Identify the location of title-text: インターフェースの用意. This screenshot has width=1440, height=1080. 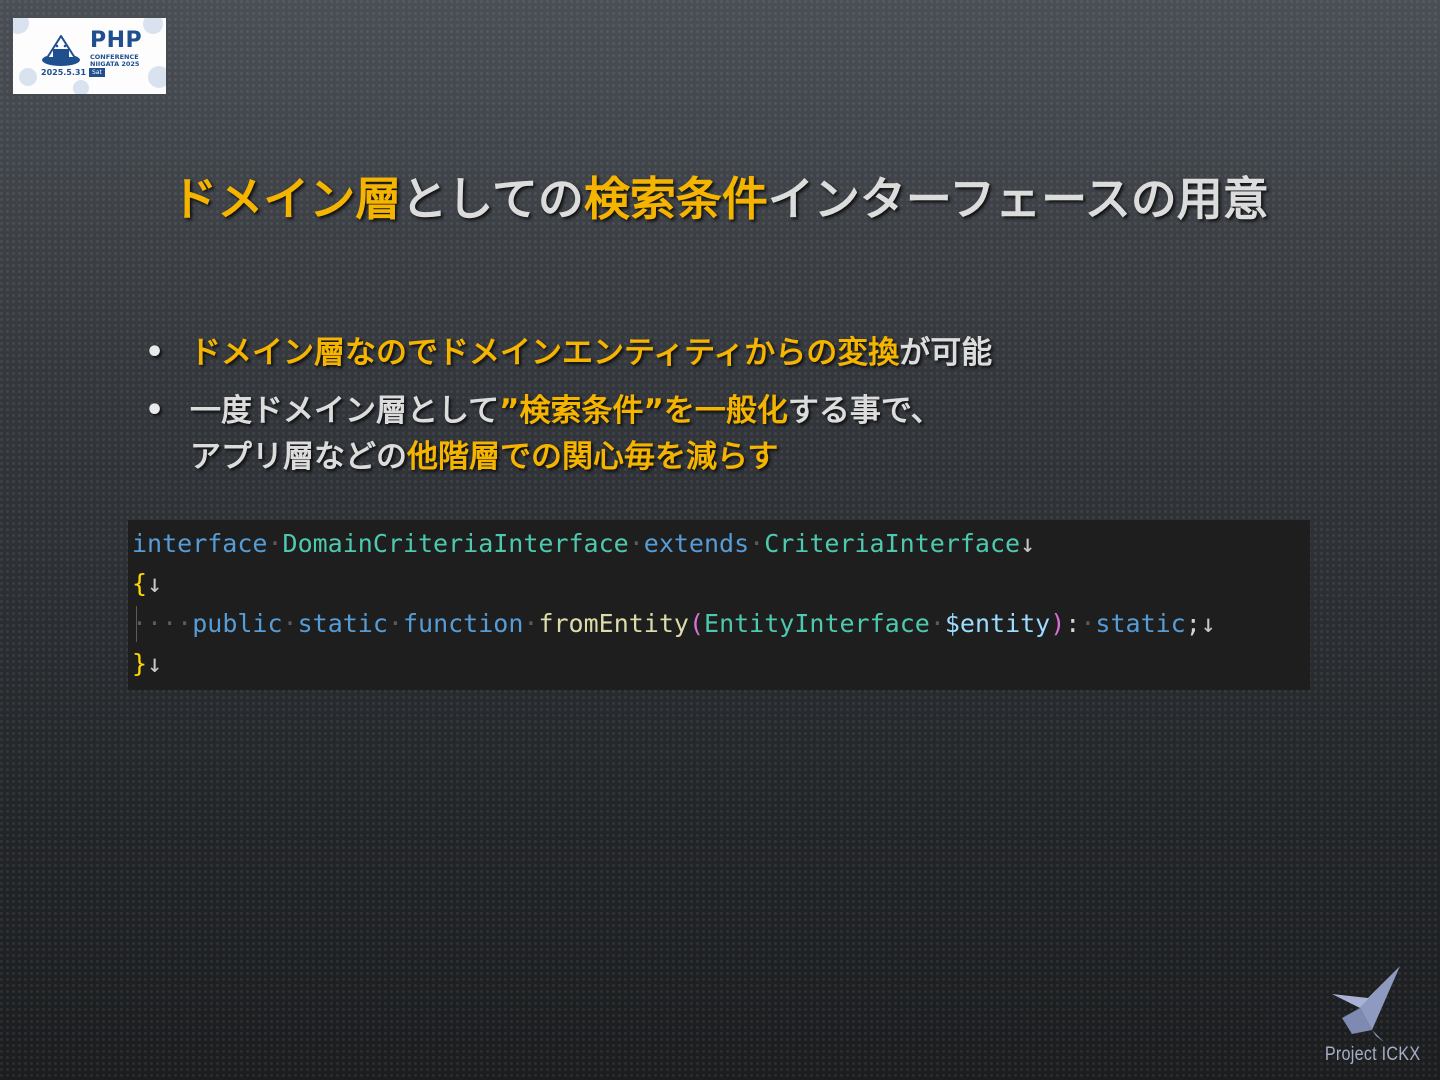
(1018, 199).